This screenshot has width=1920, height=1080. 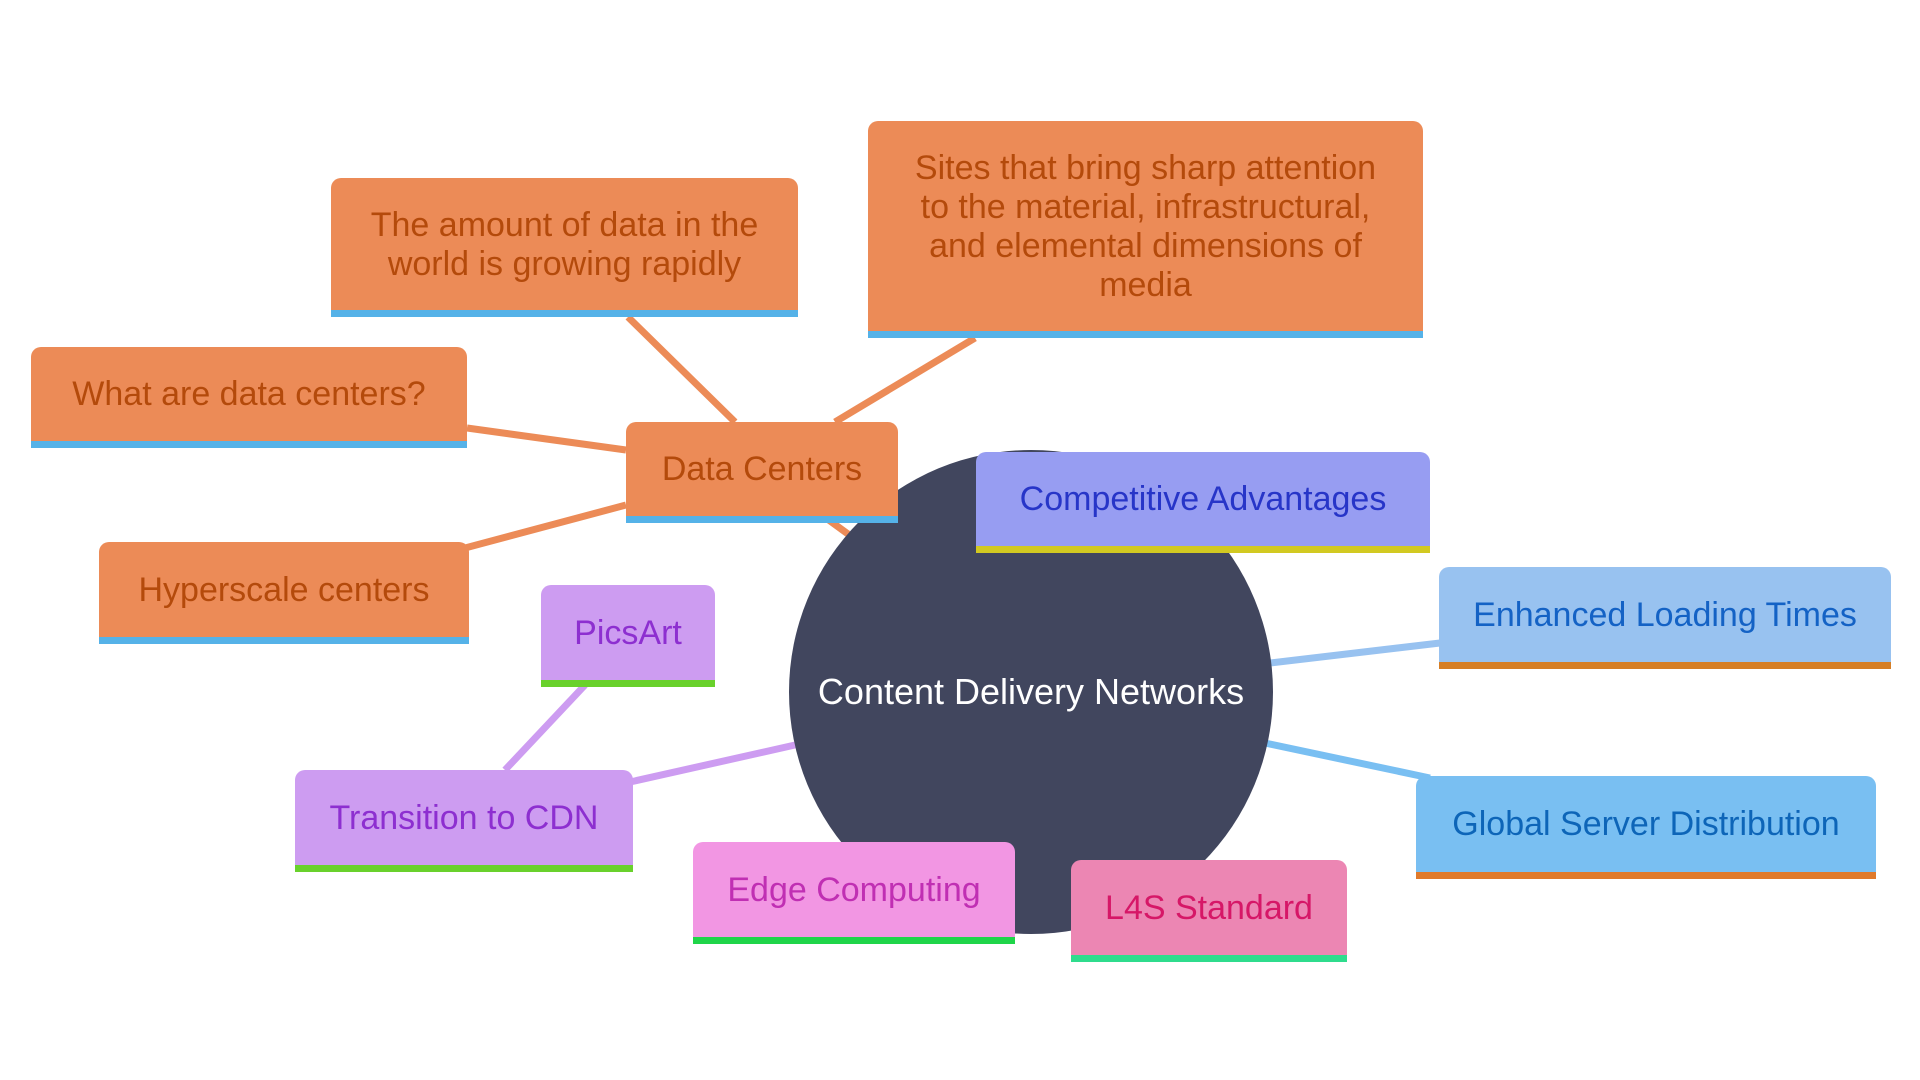 I want to click on edge-data-centers-sites-attention, so click(x=905, y=380).